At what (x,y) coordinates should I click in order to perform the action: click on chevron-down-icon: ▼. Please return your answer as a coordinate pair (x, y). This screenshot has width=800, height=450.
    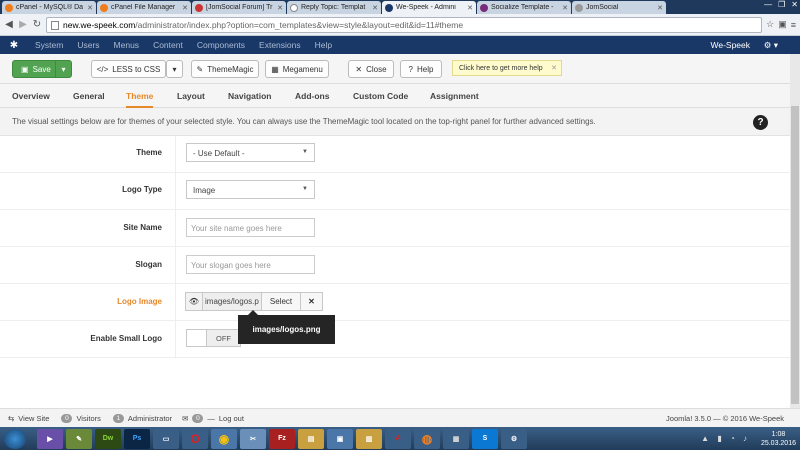
    Looking at the image, I should click on (305, 189).